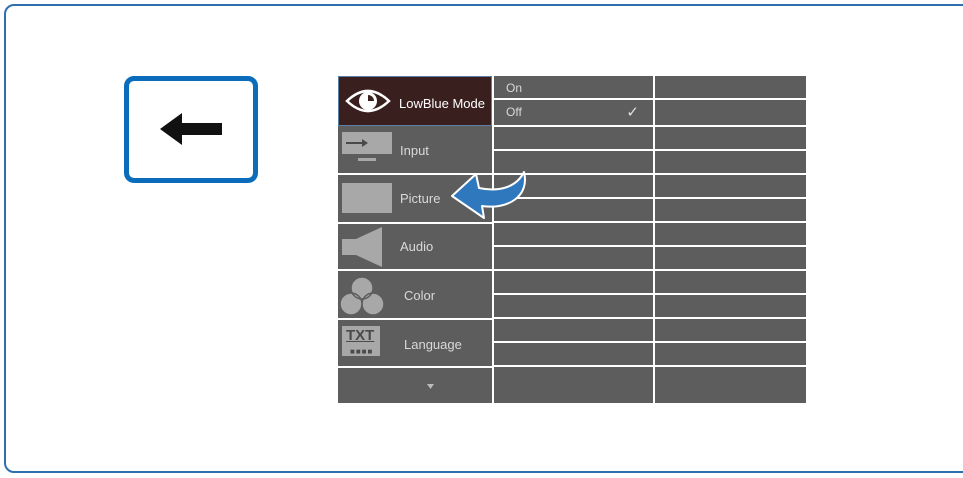 This screenshot has height=478, width=963. Describe the element at coordinates (362, 296) in the screenshot. I see `color-icon` at that location.